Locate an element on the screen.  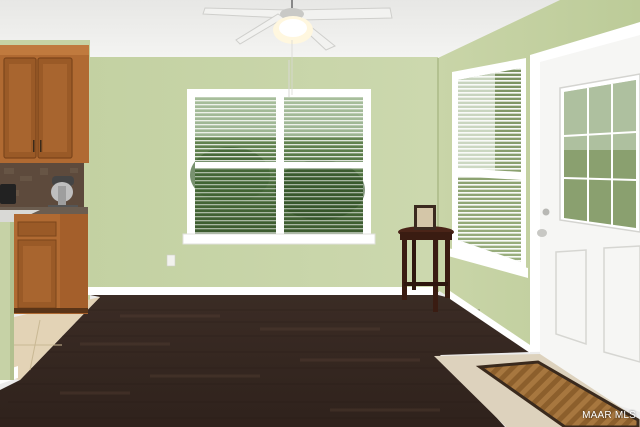
wall-outlet is located at coordinates (171, 260).